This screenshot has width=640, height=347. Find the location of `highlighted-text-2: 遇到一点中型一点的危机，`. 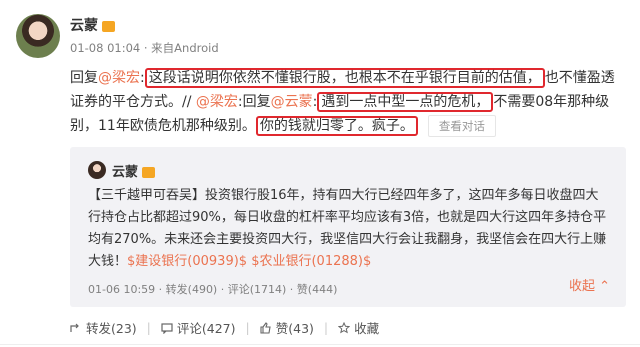

highlighted-text-2: 遇到一点中型一点的危机， is located at coordinates (405, 102).